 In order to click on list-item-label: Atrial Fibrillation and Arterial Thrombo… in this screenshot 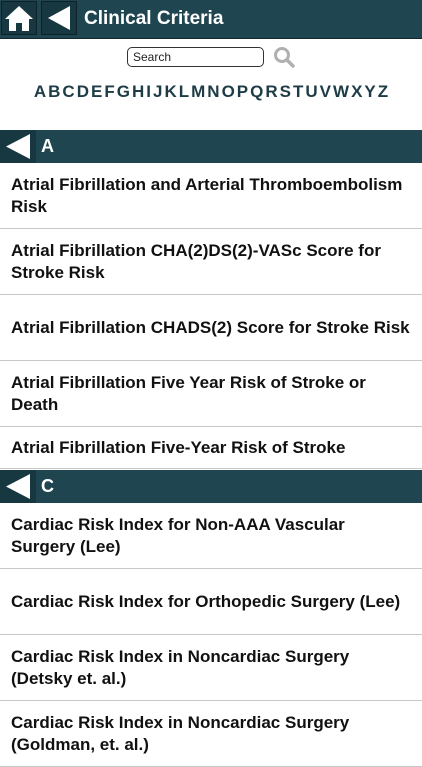, I will do `click(207, 195)`.